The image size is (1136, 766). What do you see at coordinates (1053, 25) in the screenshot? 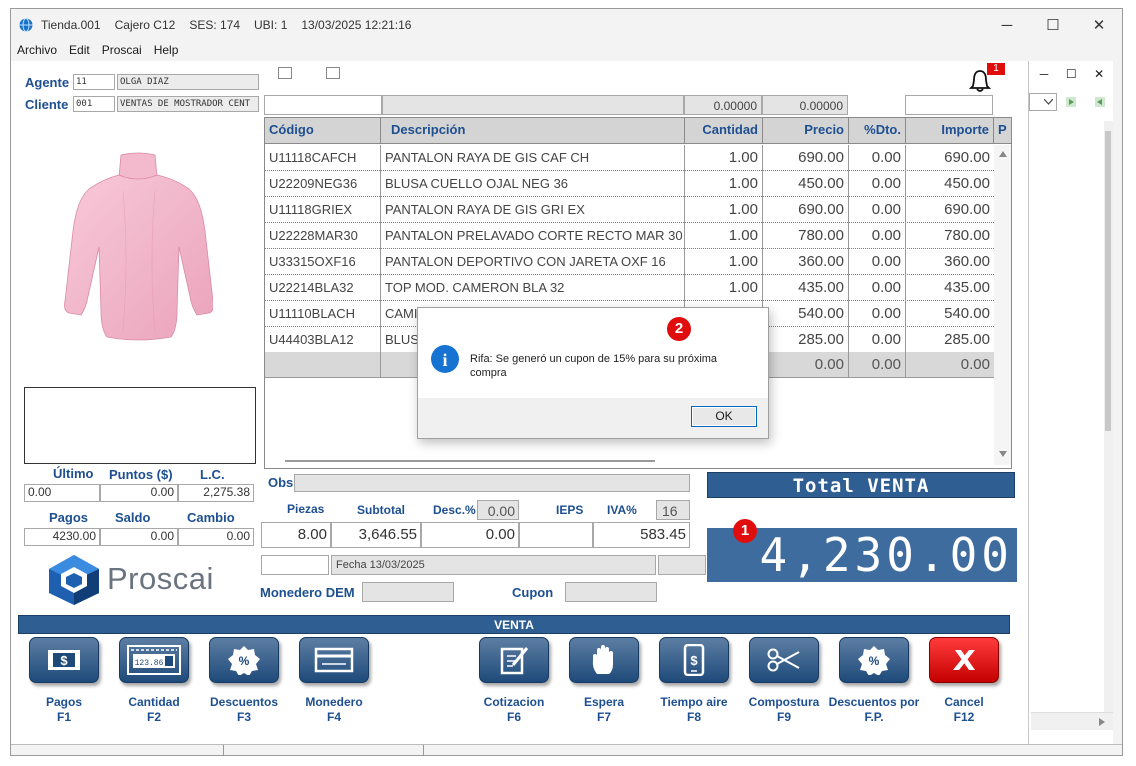
I see `maximize-button: ☐` at bounding box center [1053, 25].